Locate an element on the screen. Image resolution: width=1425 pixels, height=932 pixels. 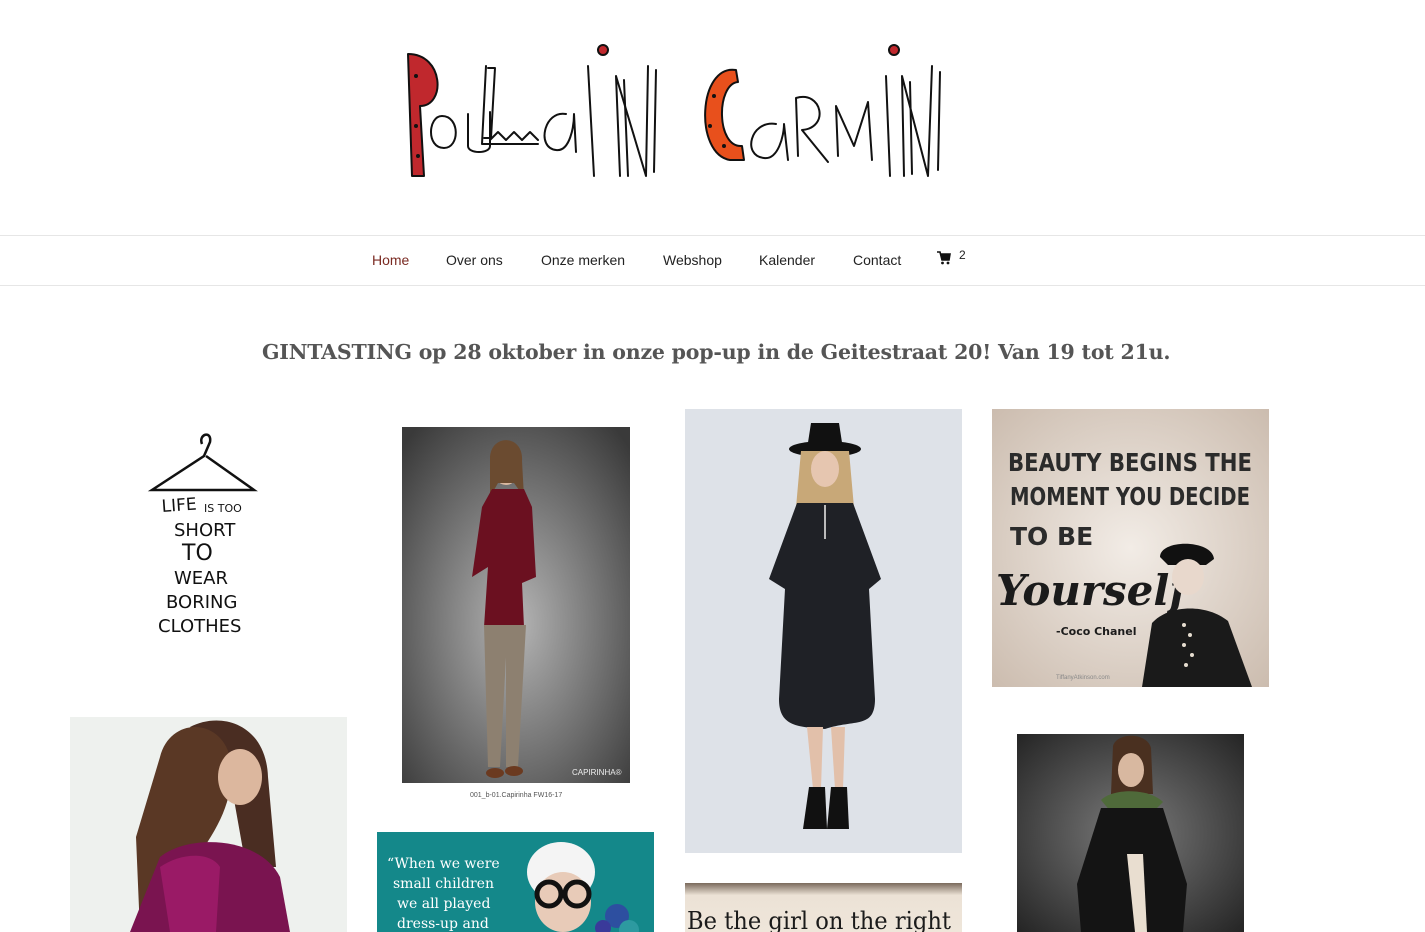
quote-line: small children is located at coordinates (443, 884).